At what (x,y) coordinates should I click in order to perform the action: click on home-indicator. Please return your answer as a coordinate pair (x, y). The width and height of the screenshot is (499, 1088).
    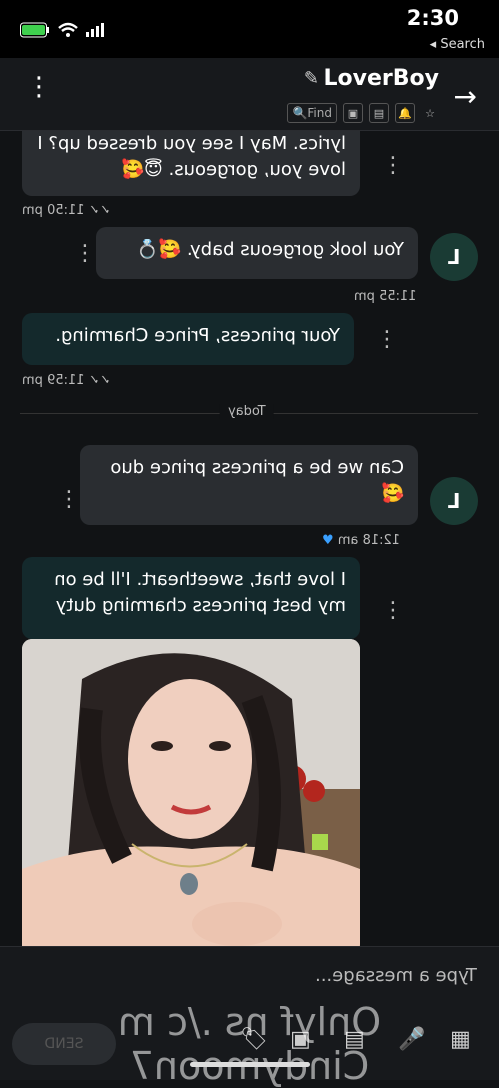
    Looking at the image, I should click on (250, 1064).